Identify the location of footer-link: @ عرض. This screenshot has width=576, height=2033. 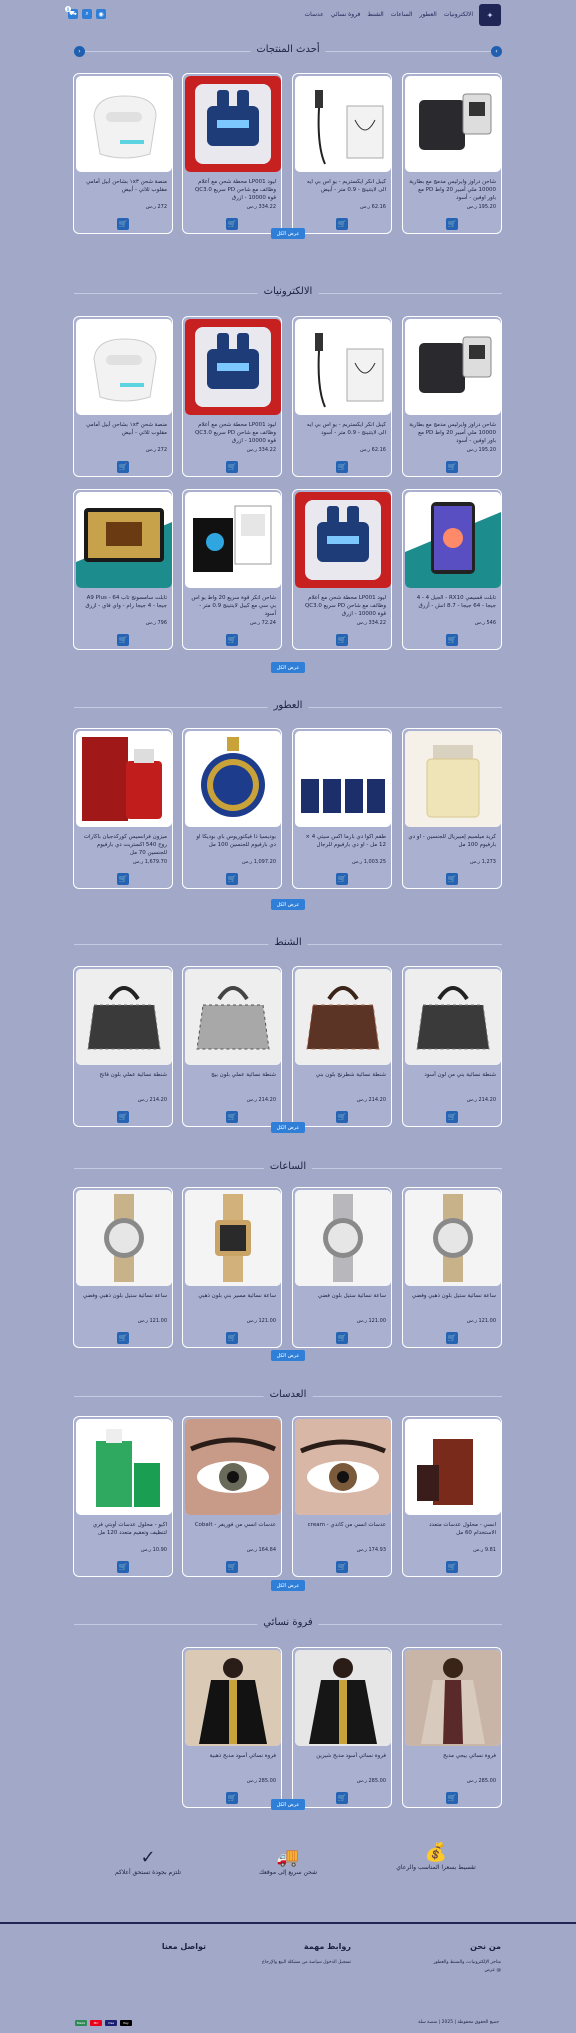
(436, 1971).